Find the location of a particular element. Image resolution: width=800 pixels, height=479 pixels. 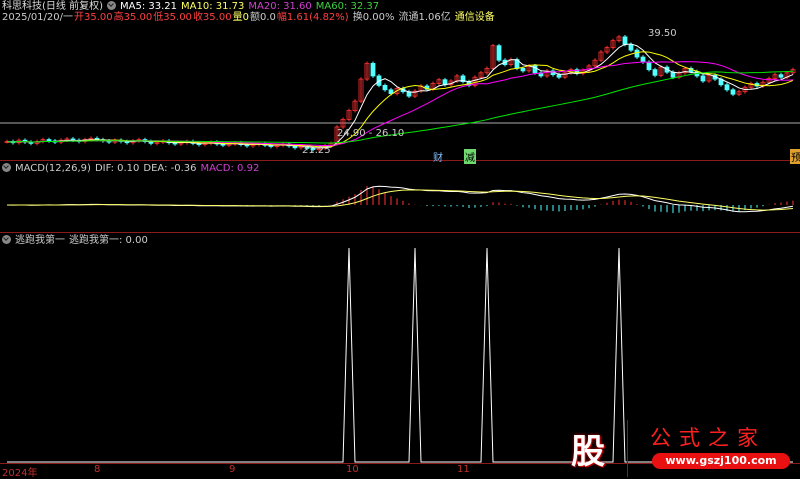

indicator-value: 逃跑我第一: 0.00 is located at coordinates (108, 240).